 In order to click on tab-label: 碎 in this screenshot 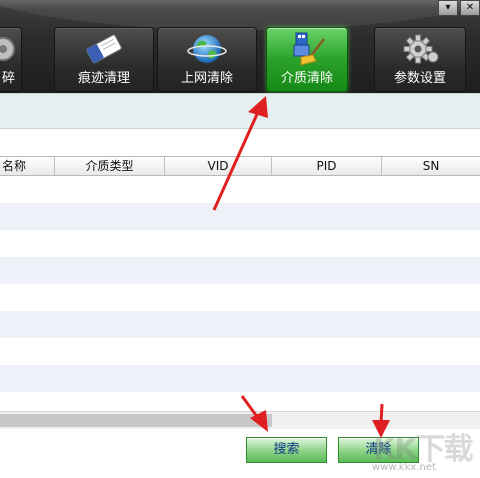, I will do `click(8, 78)`.